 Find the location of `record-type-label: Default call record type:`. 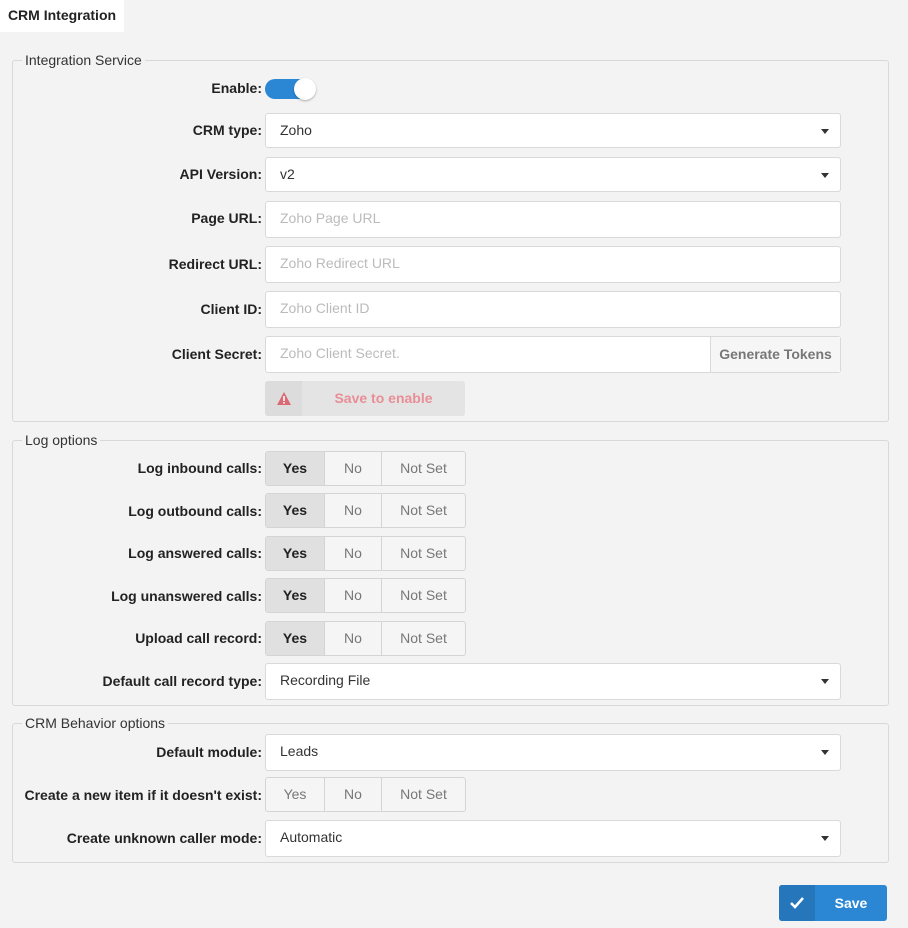

record-type-label: Default call record type: is located at coordinates (182, 681).